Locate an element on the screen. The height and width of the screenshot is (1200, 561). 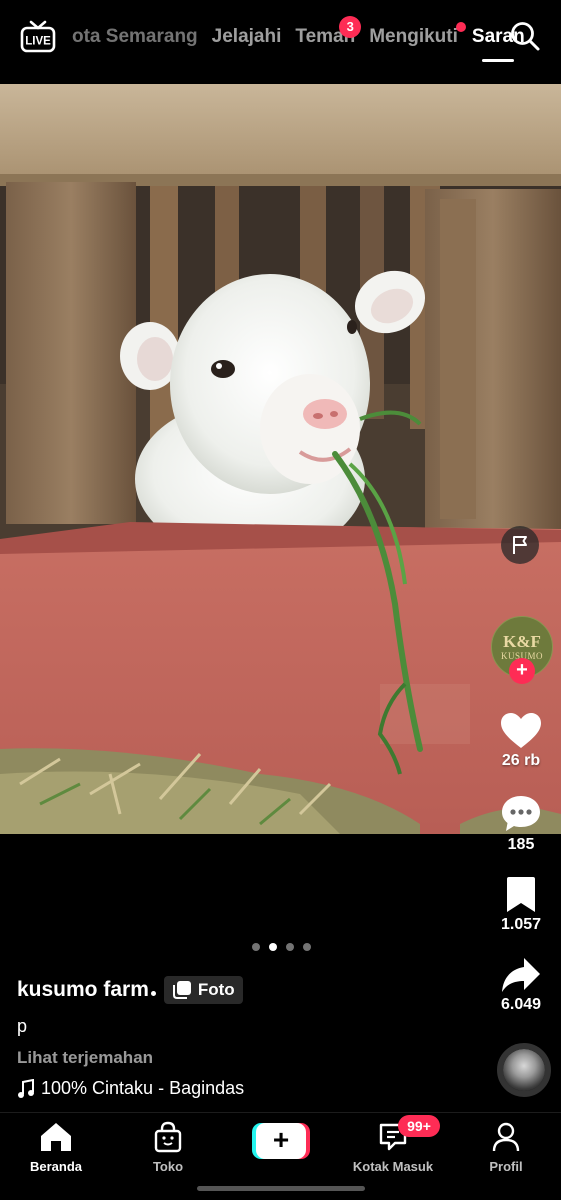
live-icon: LIVE is located at coordinates (38, 36).